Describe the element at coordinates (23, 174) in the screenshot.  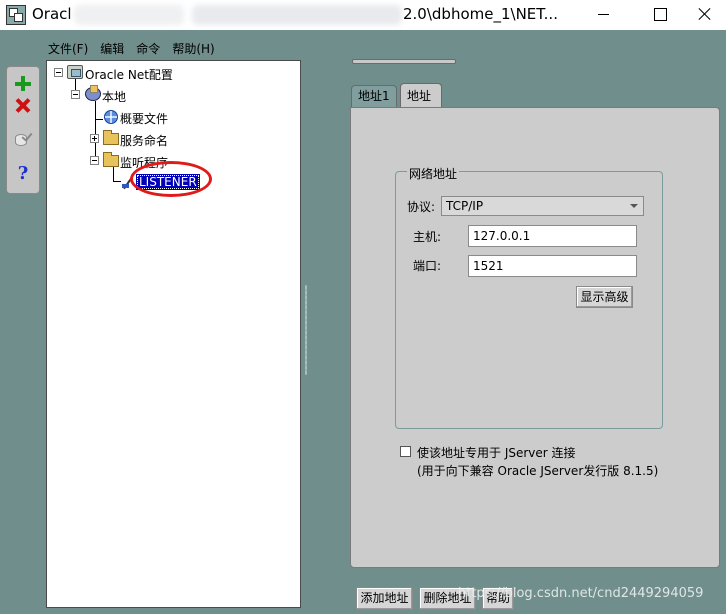
I see `help-icon: ?` at that location.